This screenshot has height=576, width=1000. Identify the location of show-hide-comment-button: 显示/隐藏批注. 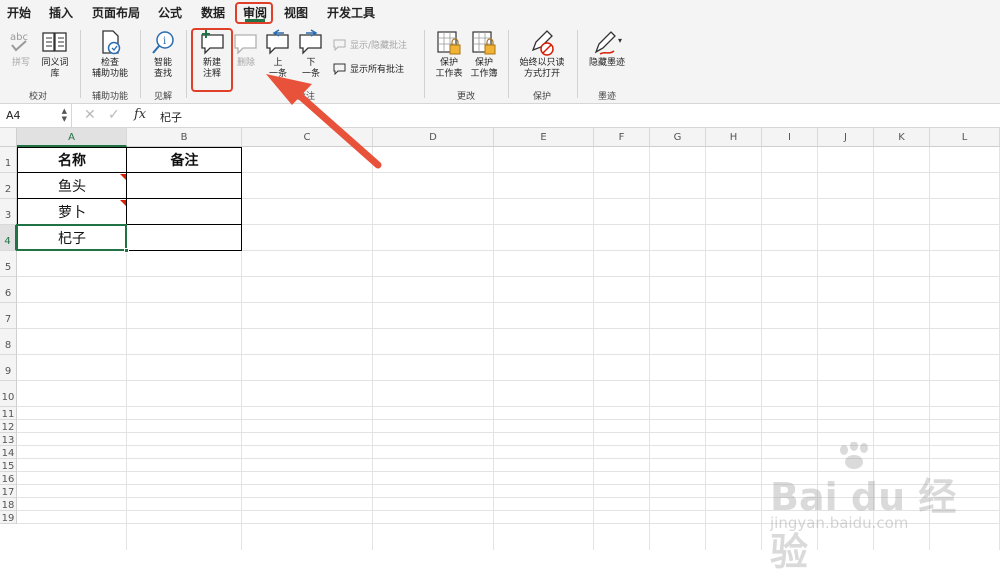
(370, 44).